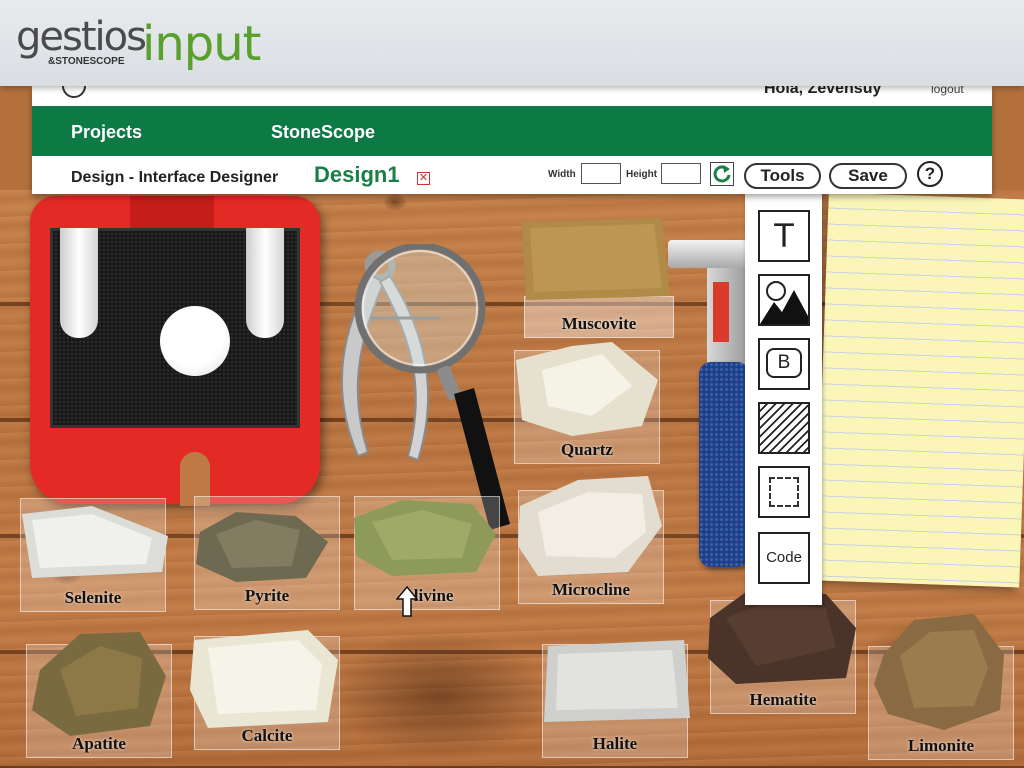  Describe the element at coordinates (724, 464) in the screenshot. I see `hammer-grip` at that location.